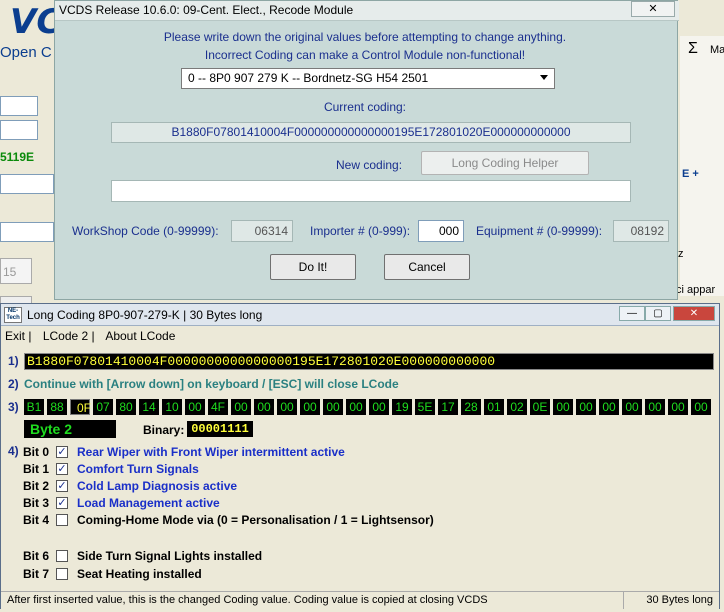 The image size is (724, 612). What do you see at coordinates (138, 469) in the screenshot?
I see `bit-description: Comfort Turn Signals` at bounding box center [138, 469].